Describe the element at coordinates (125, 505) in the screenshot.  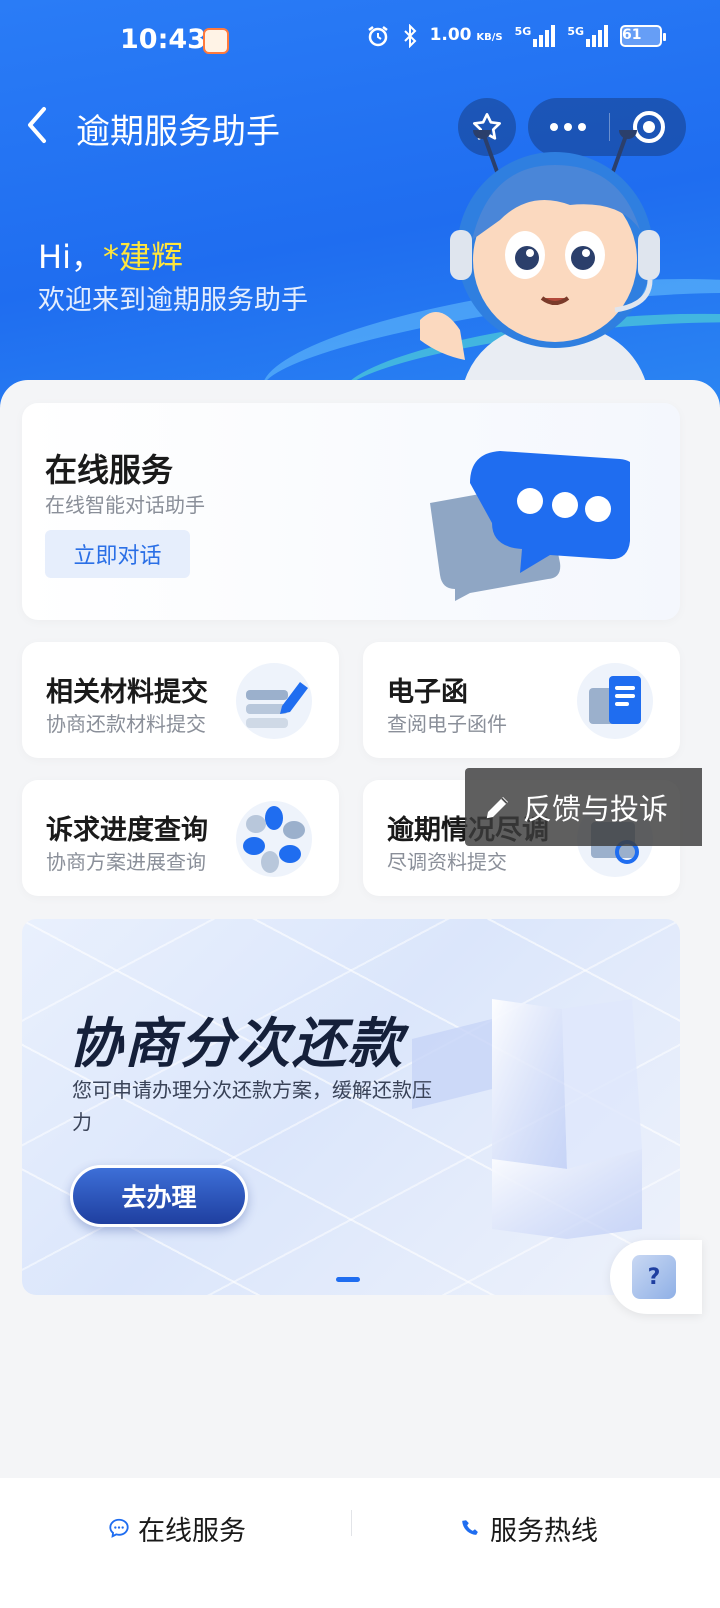
I see `online-service-subtitle: 在线智能对话助手` at that location.